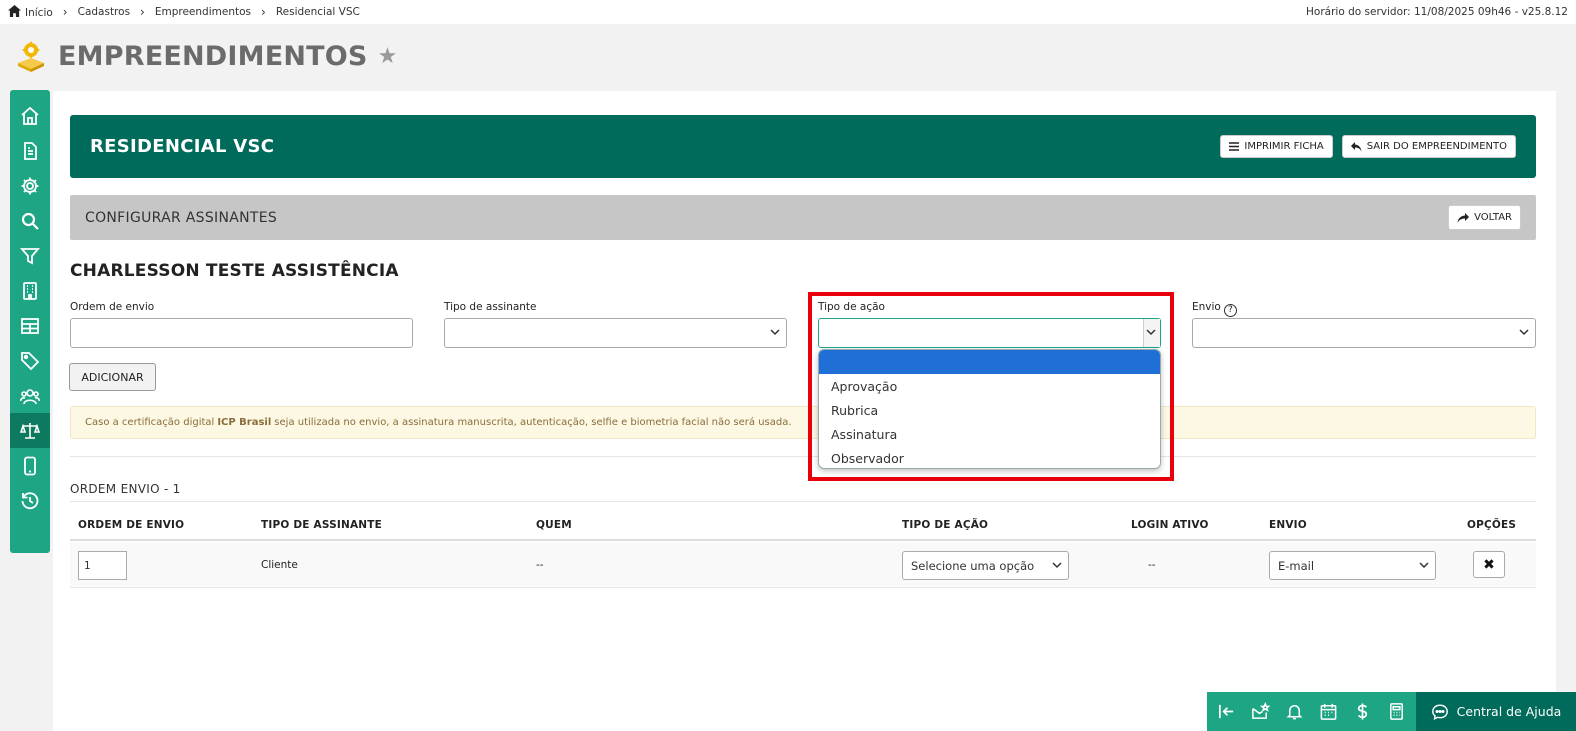 The height and width of the screenshot is (731, 1576). I want to click on page-title: EMPREENDIMENTOS, so click(213, 56).